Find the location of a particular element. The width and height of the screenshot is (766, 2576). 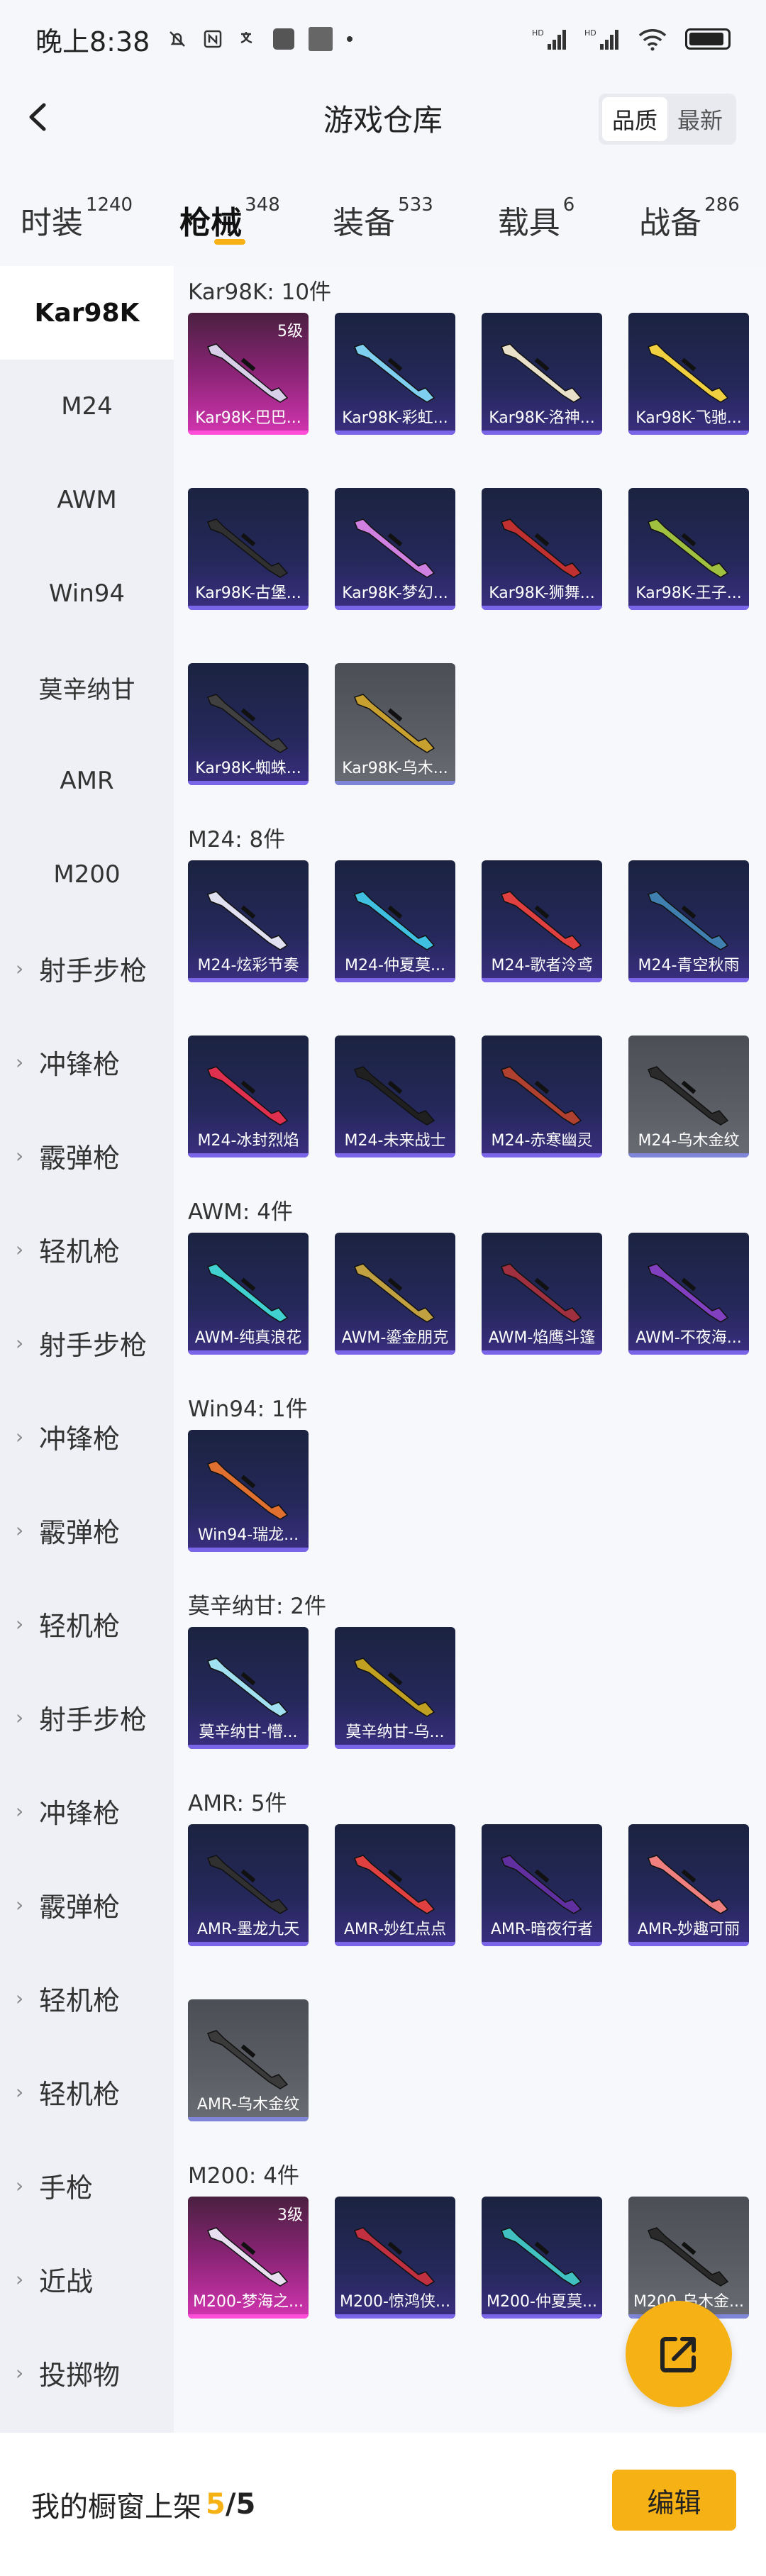

bottom-bar: 我的橱窗上架 5/5 编辑 is located at coordinates (383, 2504).